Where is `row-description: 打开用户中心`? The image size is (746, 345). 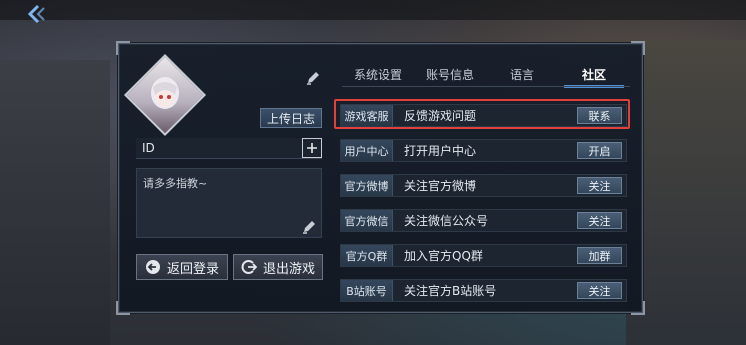 row-description: 打开用户中心 is located at coordinates (440, 151).